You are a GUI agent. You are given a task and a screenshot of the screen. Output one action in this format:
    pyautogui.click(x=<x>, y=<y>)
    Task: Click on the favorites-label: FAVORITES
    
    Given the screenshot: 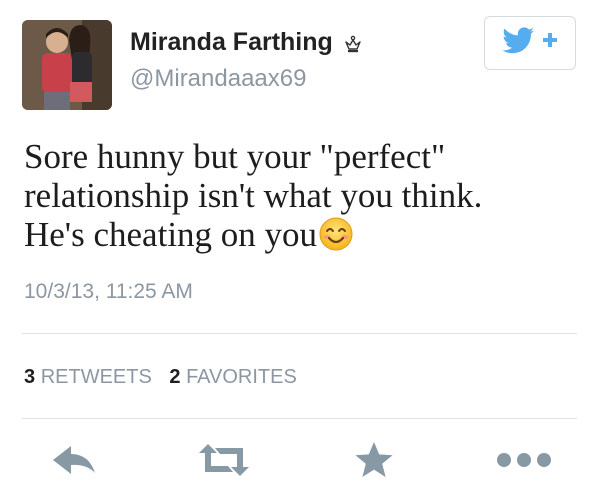 What is the action you would take?
    pyautogui.click(x=241, y=377)
    